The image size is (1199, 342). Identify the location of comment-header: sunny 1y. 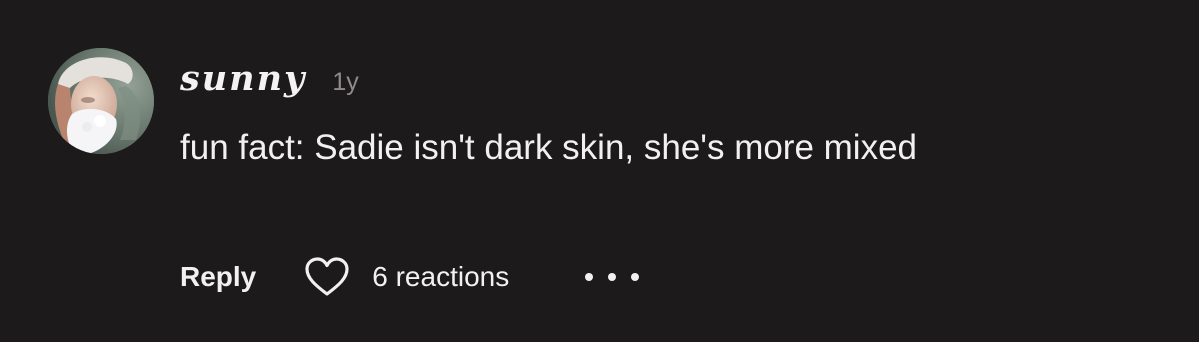
(269, 82).